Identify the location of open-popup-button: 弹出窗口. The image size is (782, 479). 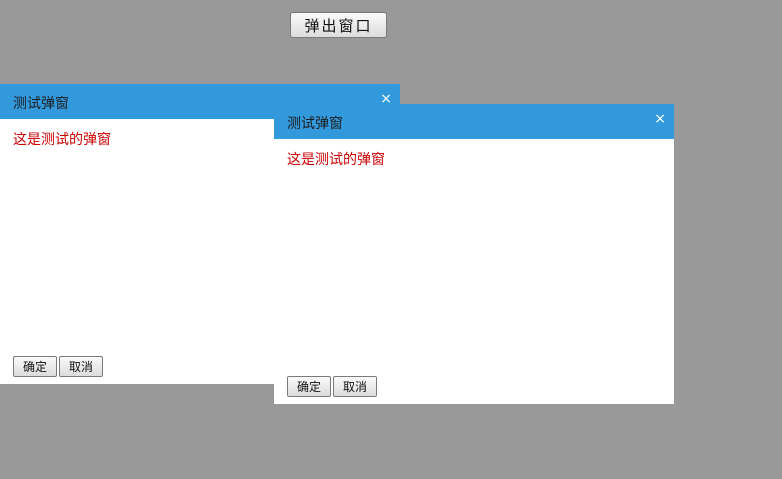
(338, 25).